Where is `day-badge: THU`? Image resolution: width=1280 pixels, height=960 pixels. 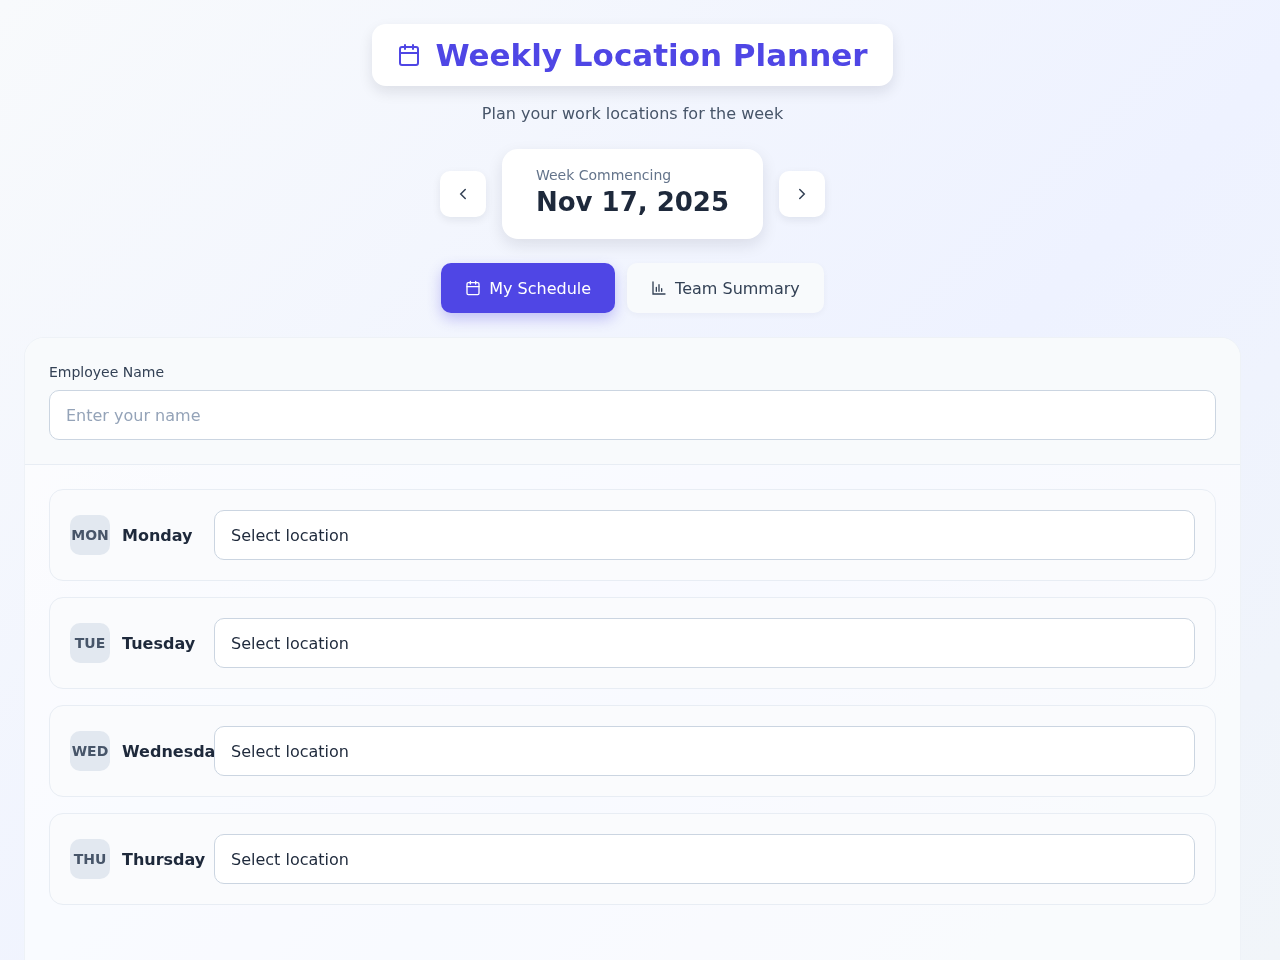
day-badge: THU is located at coordinates (90, 859).